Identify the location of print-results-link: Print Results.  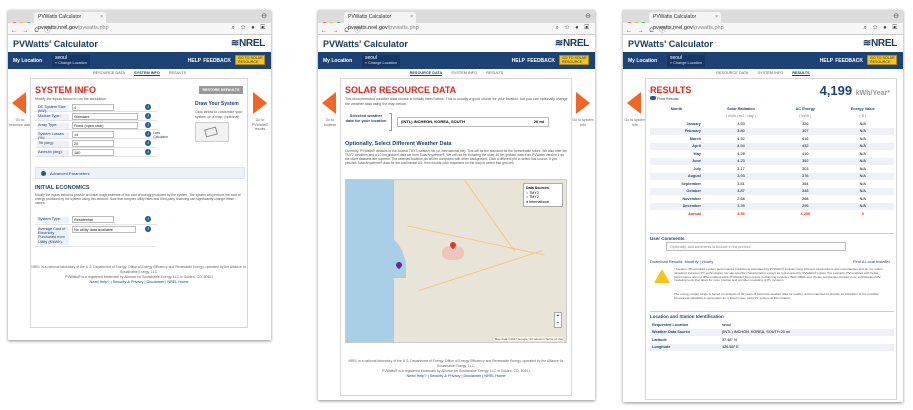
(664, 98).